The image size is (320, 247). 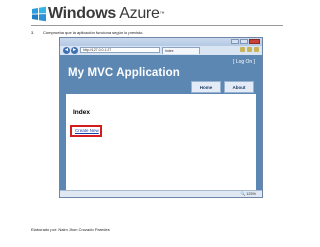 I want to click on forward-button: ►, so click(x=74, y=50).